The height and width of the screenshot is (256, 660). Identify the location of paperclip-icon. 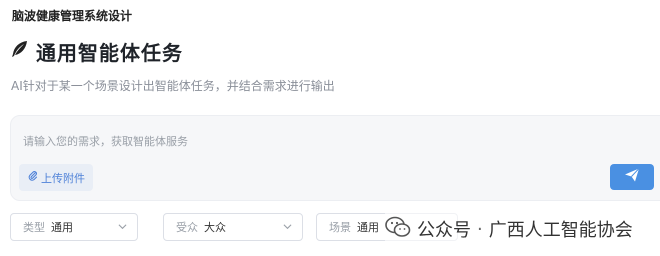
(34, 177).